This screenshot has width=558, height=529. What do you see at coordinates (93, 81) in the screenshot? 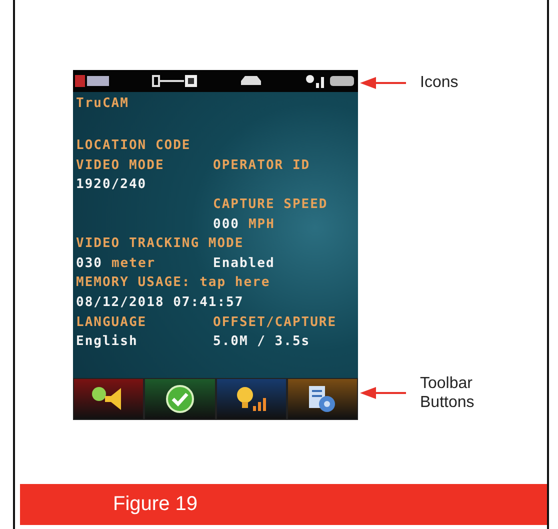
I see `status-badge-icon` at bounding box center [93, 81].